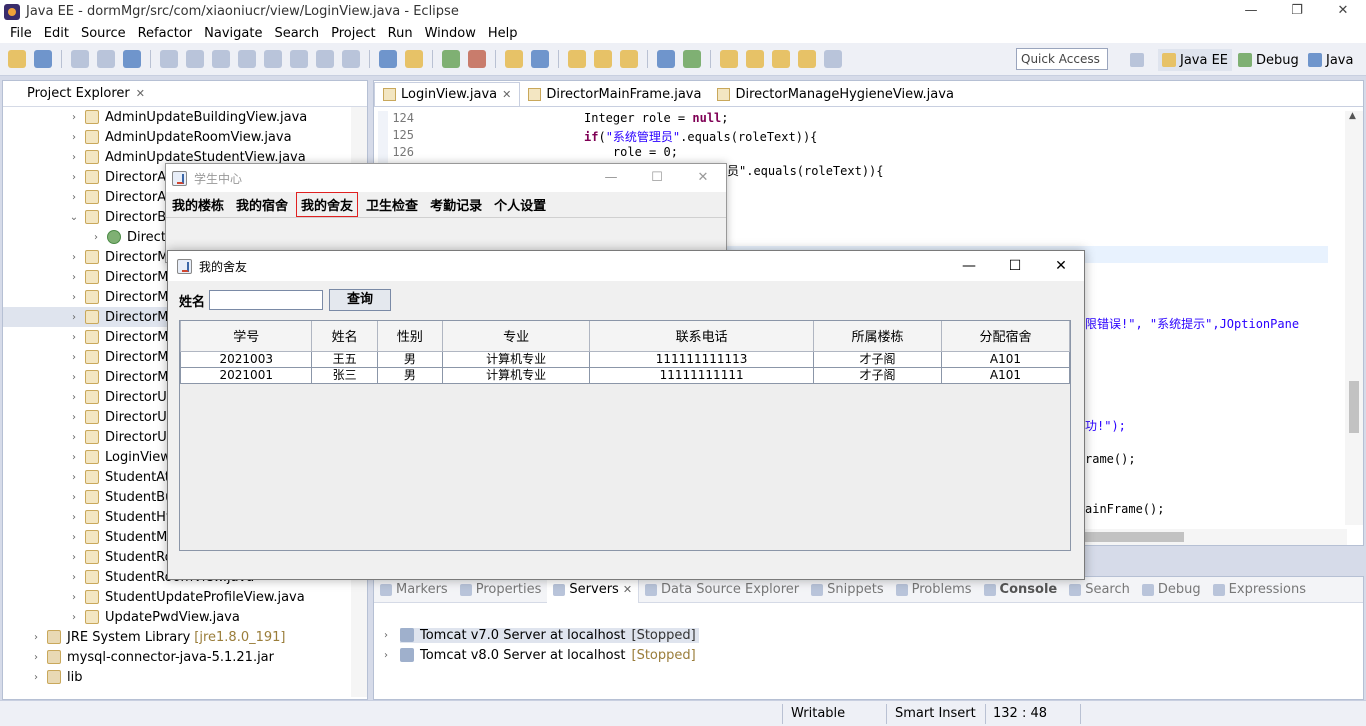 This screenshot has height=726, width=1366. Describe the element at coordinates (103, 33) in the screenshot. I see `menu-source: Source` at that location.